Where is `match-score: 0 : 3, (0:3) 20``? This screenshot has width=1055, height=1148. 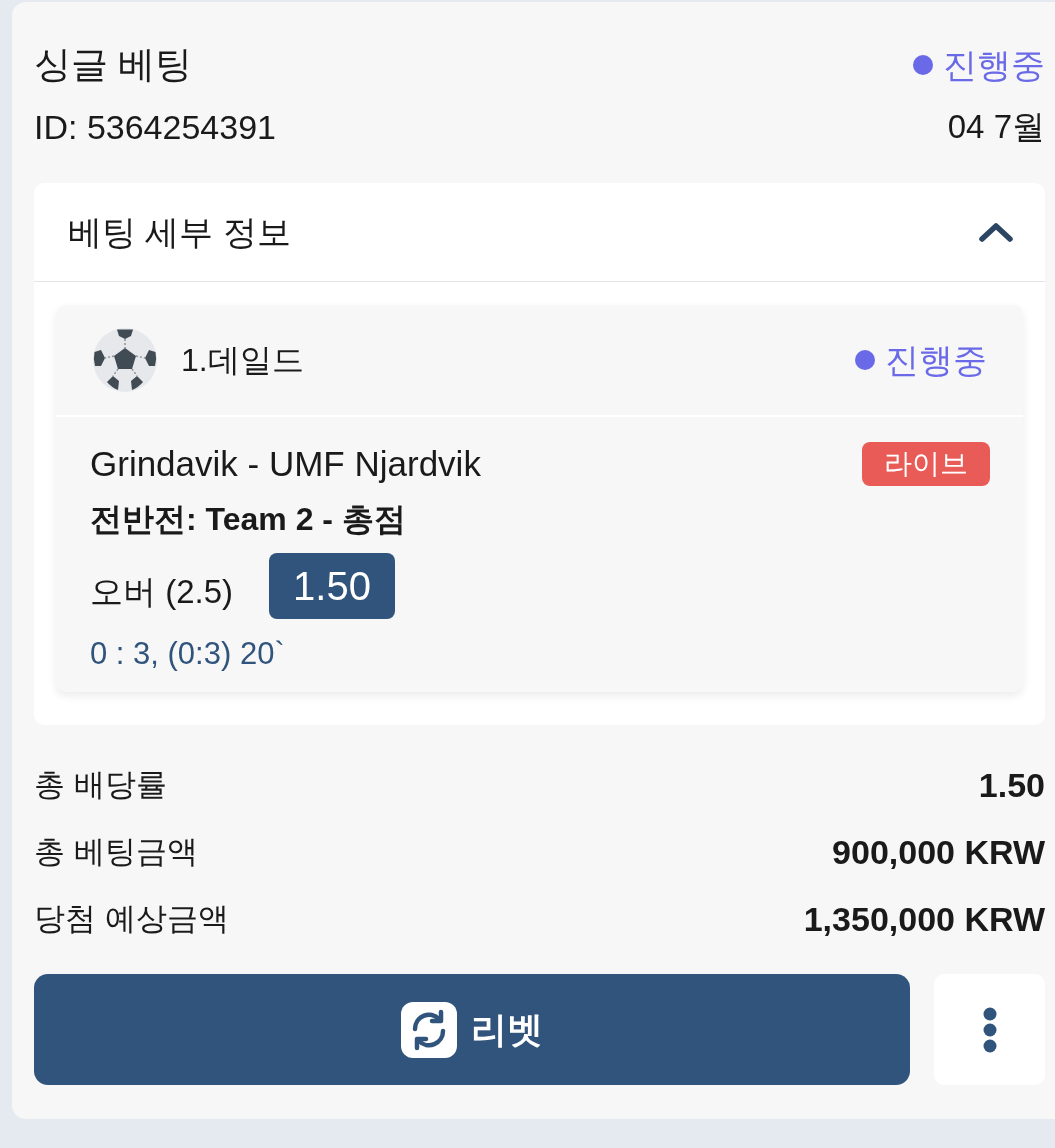 match-score: 0 : 3, (0:3) 20` is located at coordinates (187, 654).